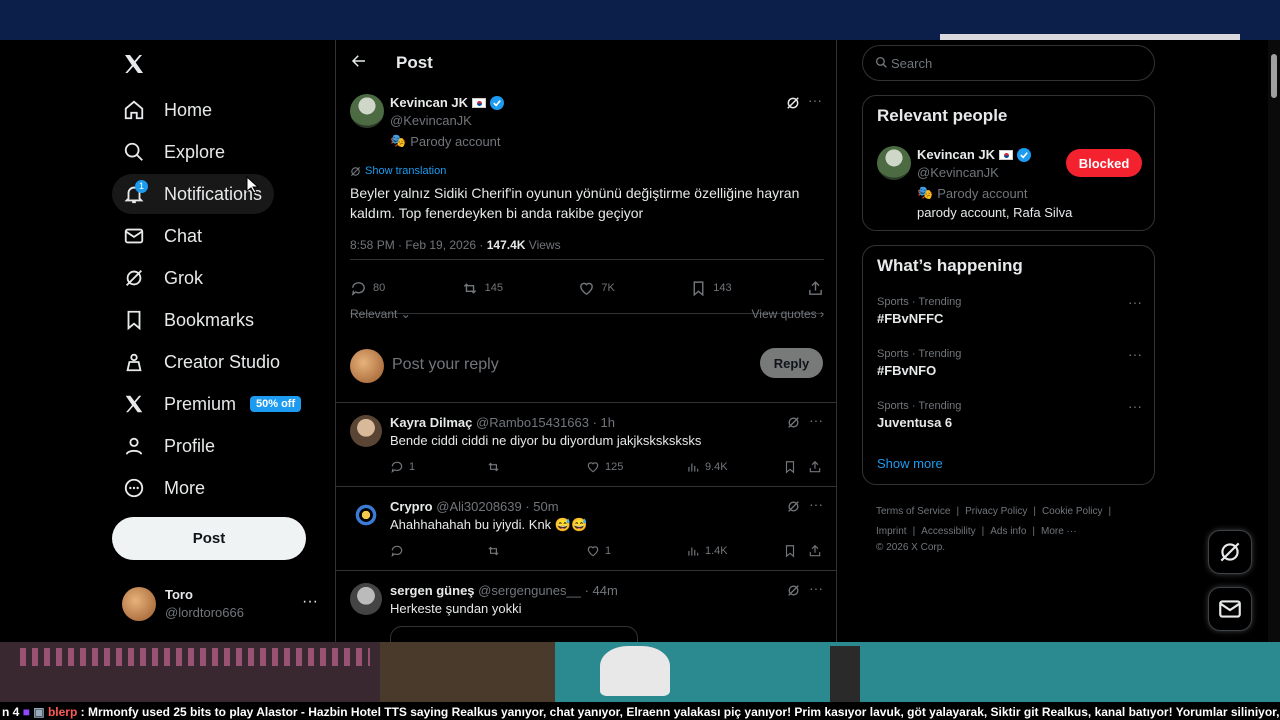 This screenshot has width=1280, height=720. I want to click on footer-link: Terms of Service, so click(913, 511).